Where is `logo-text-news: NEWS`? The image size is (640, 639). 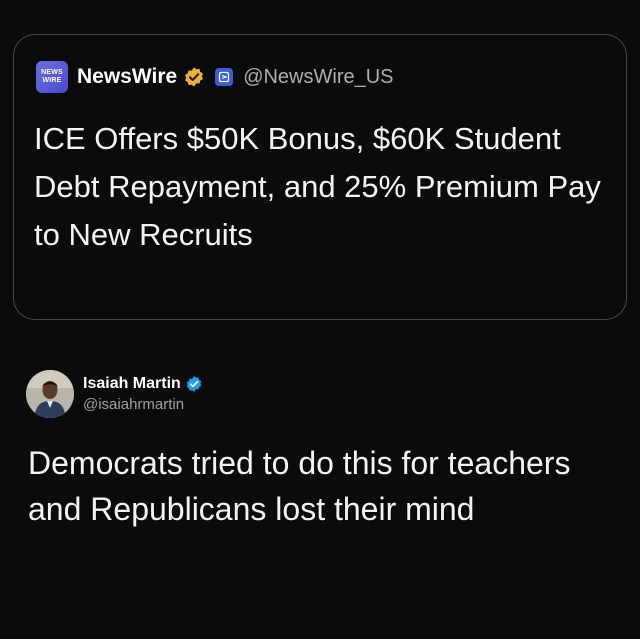
logo-text-news: NEWS is located at coordinates (52, 72).